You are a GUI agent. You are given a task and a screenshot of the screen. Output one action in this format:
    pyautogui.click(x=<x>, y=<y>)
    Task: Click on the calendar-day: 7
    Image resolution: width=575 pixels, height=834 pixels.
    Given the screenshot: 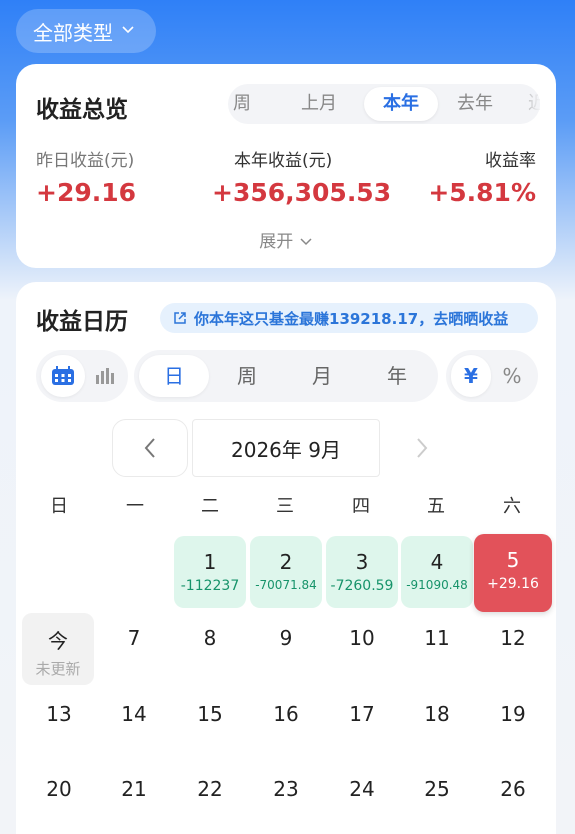 What is the action you would take?
    pyautogui.click(x=134, y=638)
    